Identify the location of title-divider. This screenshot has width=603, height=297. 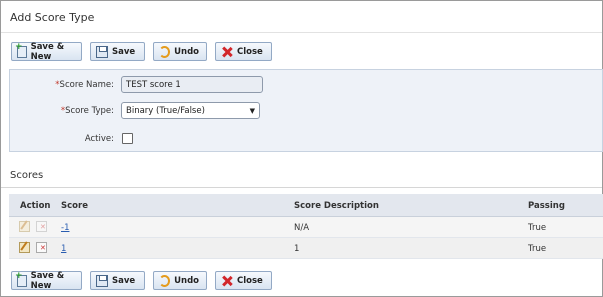
(301, 32).